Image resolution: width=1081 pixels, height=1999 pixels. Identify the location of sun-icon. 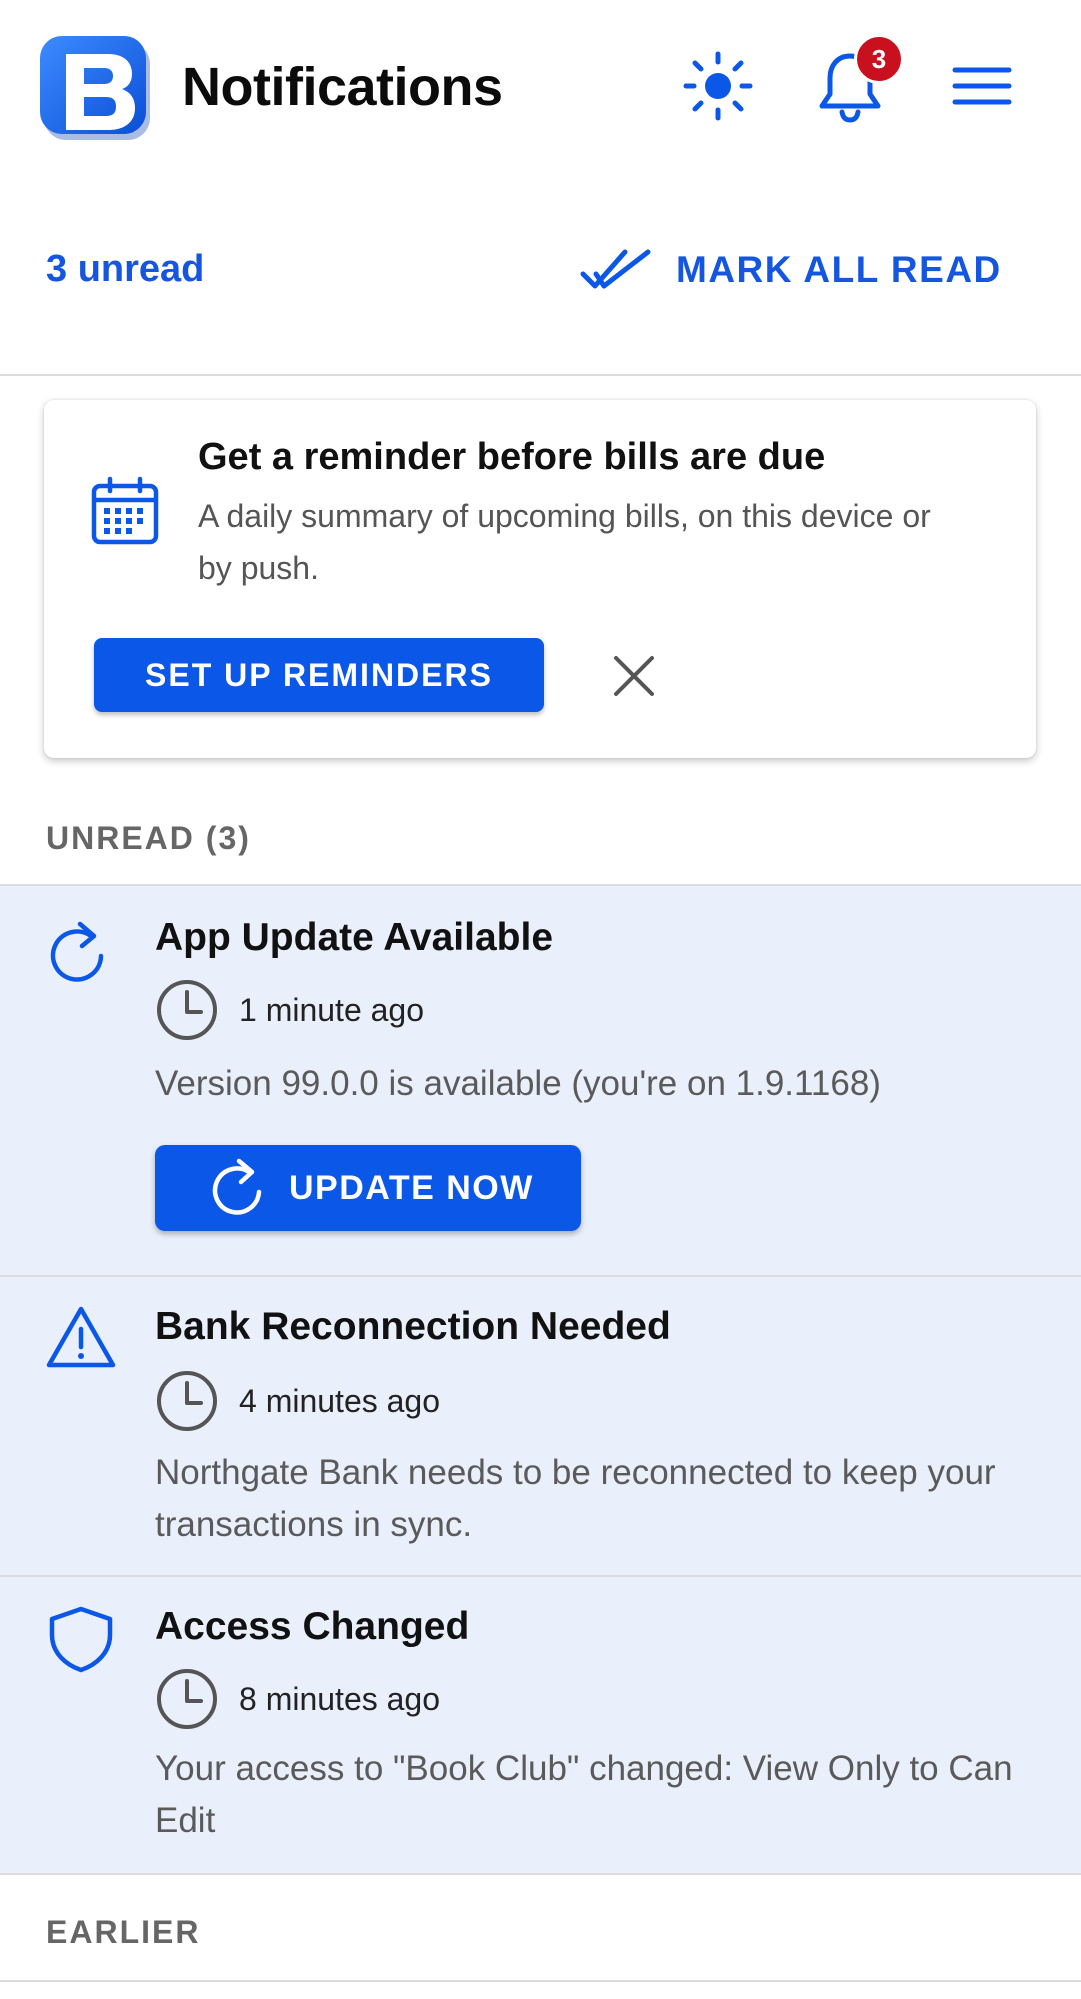
(718, 86).